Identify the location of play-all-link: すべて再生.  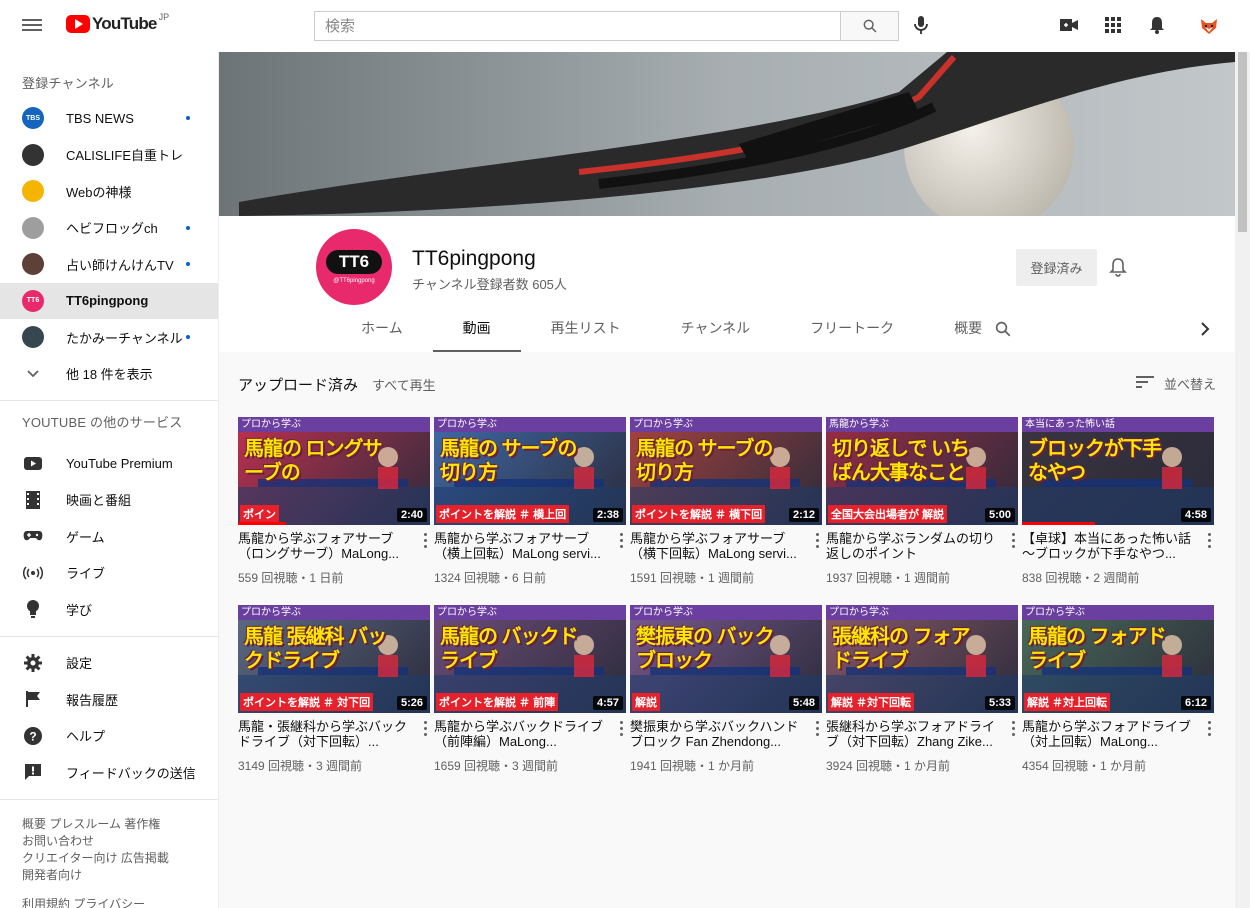
(404, 384).